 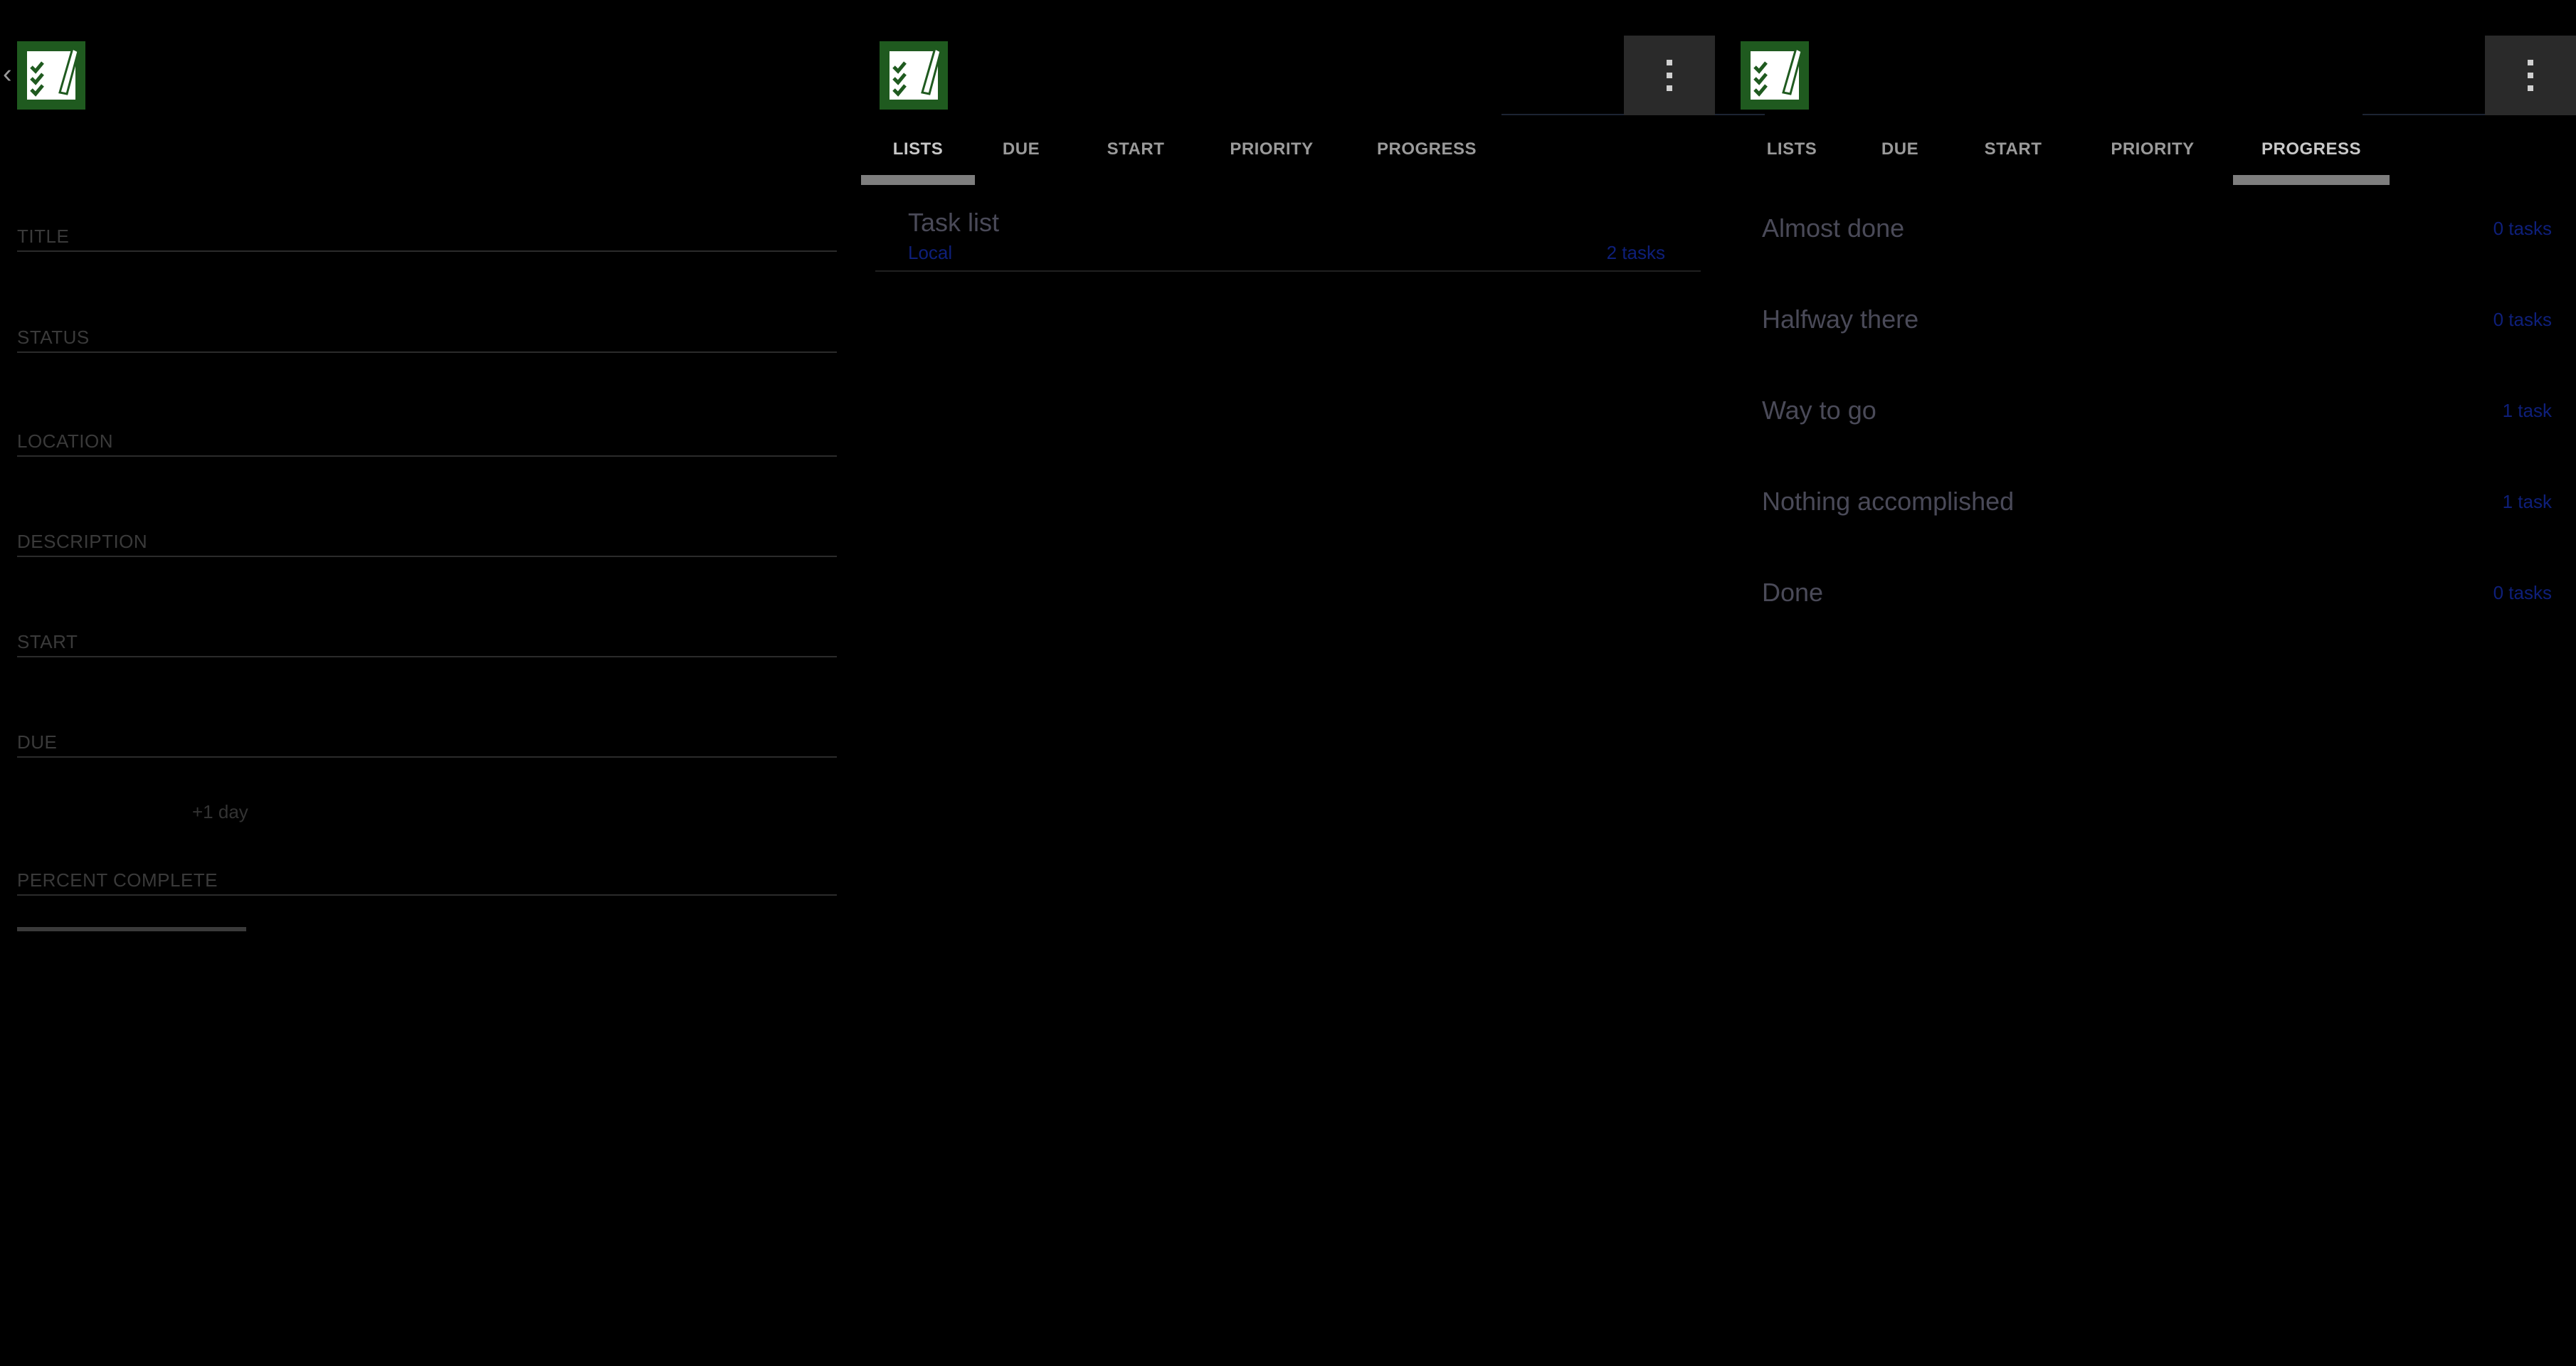 What do you see at coordinates (427, 876) in the screenshot?
I see `field-percent-complete: PERCENT COMPLETE` at bounding box center [427, 876].